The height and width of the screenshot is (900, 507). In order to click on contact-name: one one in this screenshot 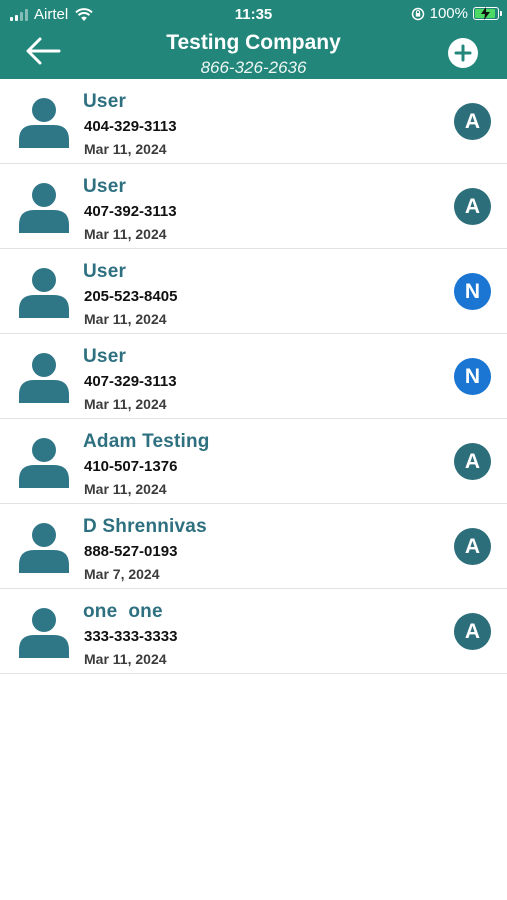, I will do `click(123, 611)`.